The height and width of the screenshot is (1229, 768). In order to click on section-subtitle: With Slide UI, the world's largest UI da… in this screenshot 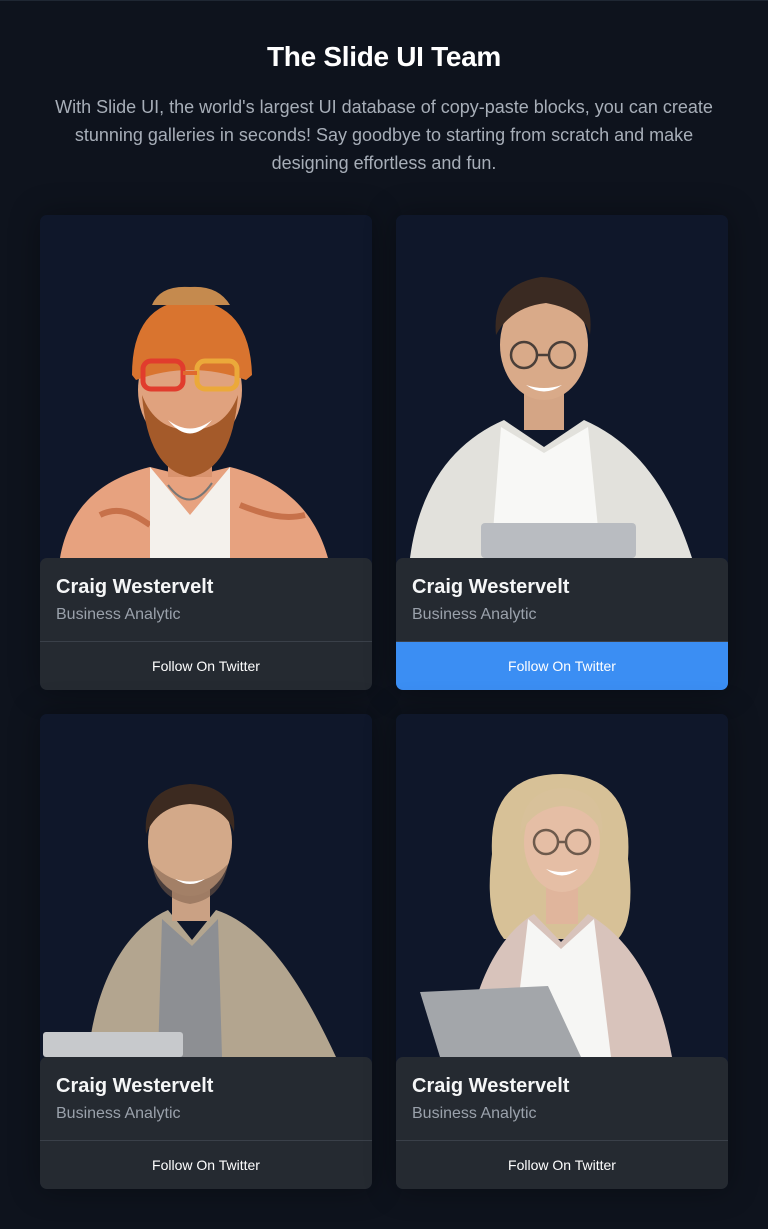, I will do `click(384, 135)`.